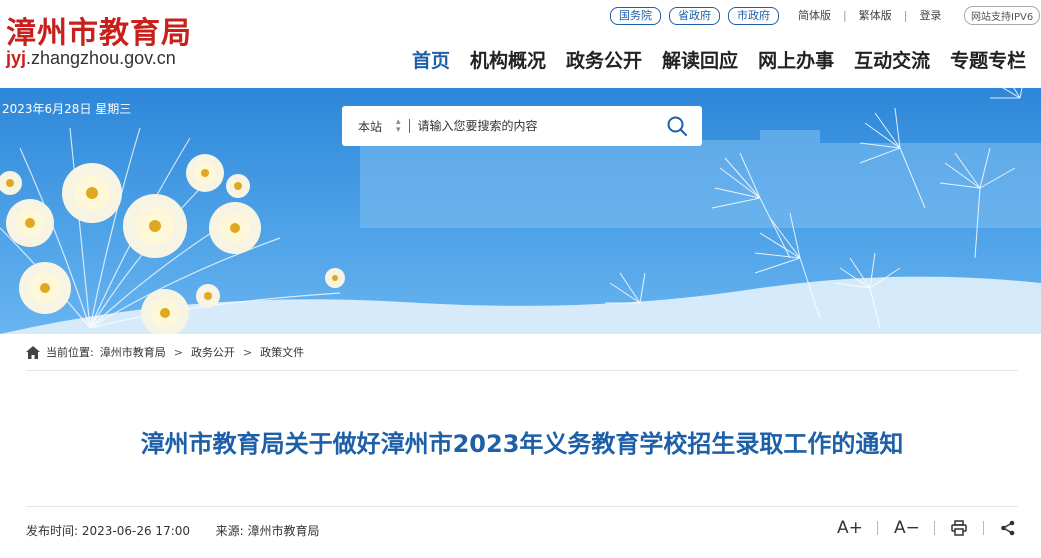 The height and width of the screenshot is (558, 1041). I want to click on updown-arrows-icon: ▴ ▾, so click(398, 126).